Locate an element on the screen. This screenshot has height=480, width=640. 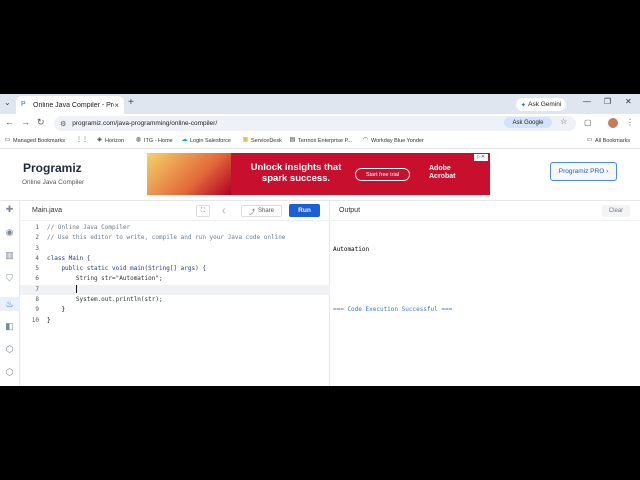
clear-button: Clear is located at coordinates (616, 211).